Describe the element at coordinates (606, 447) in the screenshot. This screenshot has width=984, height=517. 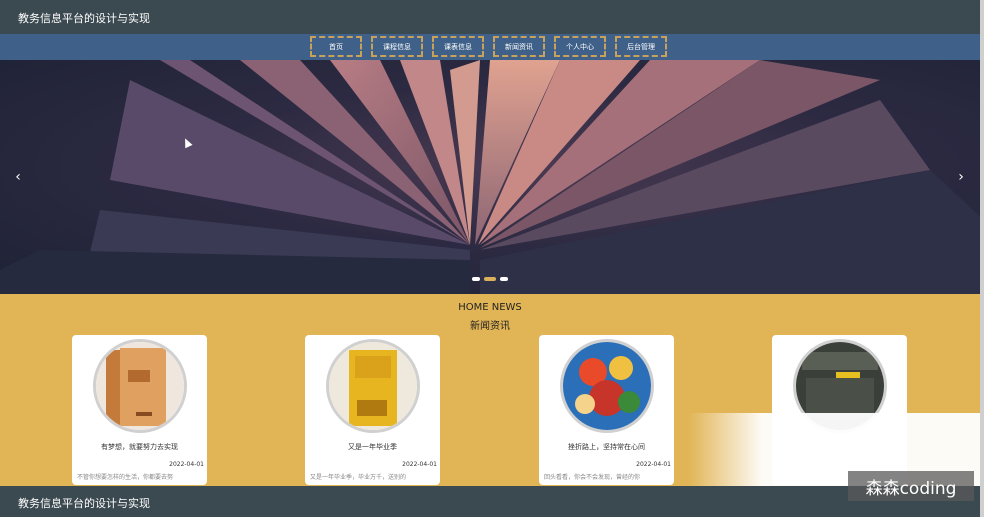
I see `news-card-title: 挫折路上，坚持常在心间` at that location.